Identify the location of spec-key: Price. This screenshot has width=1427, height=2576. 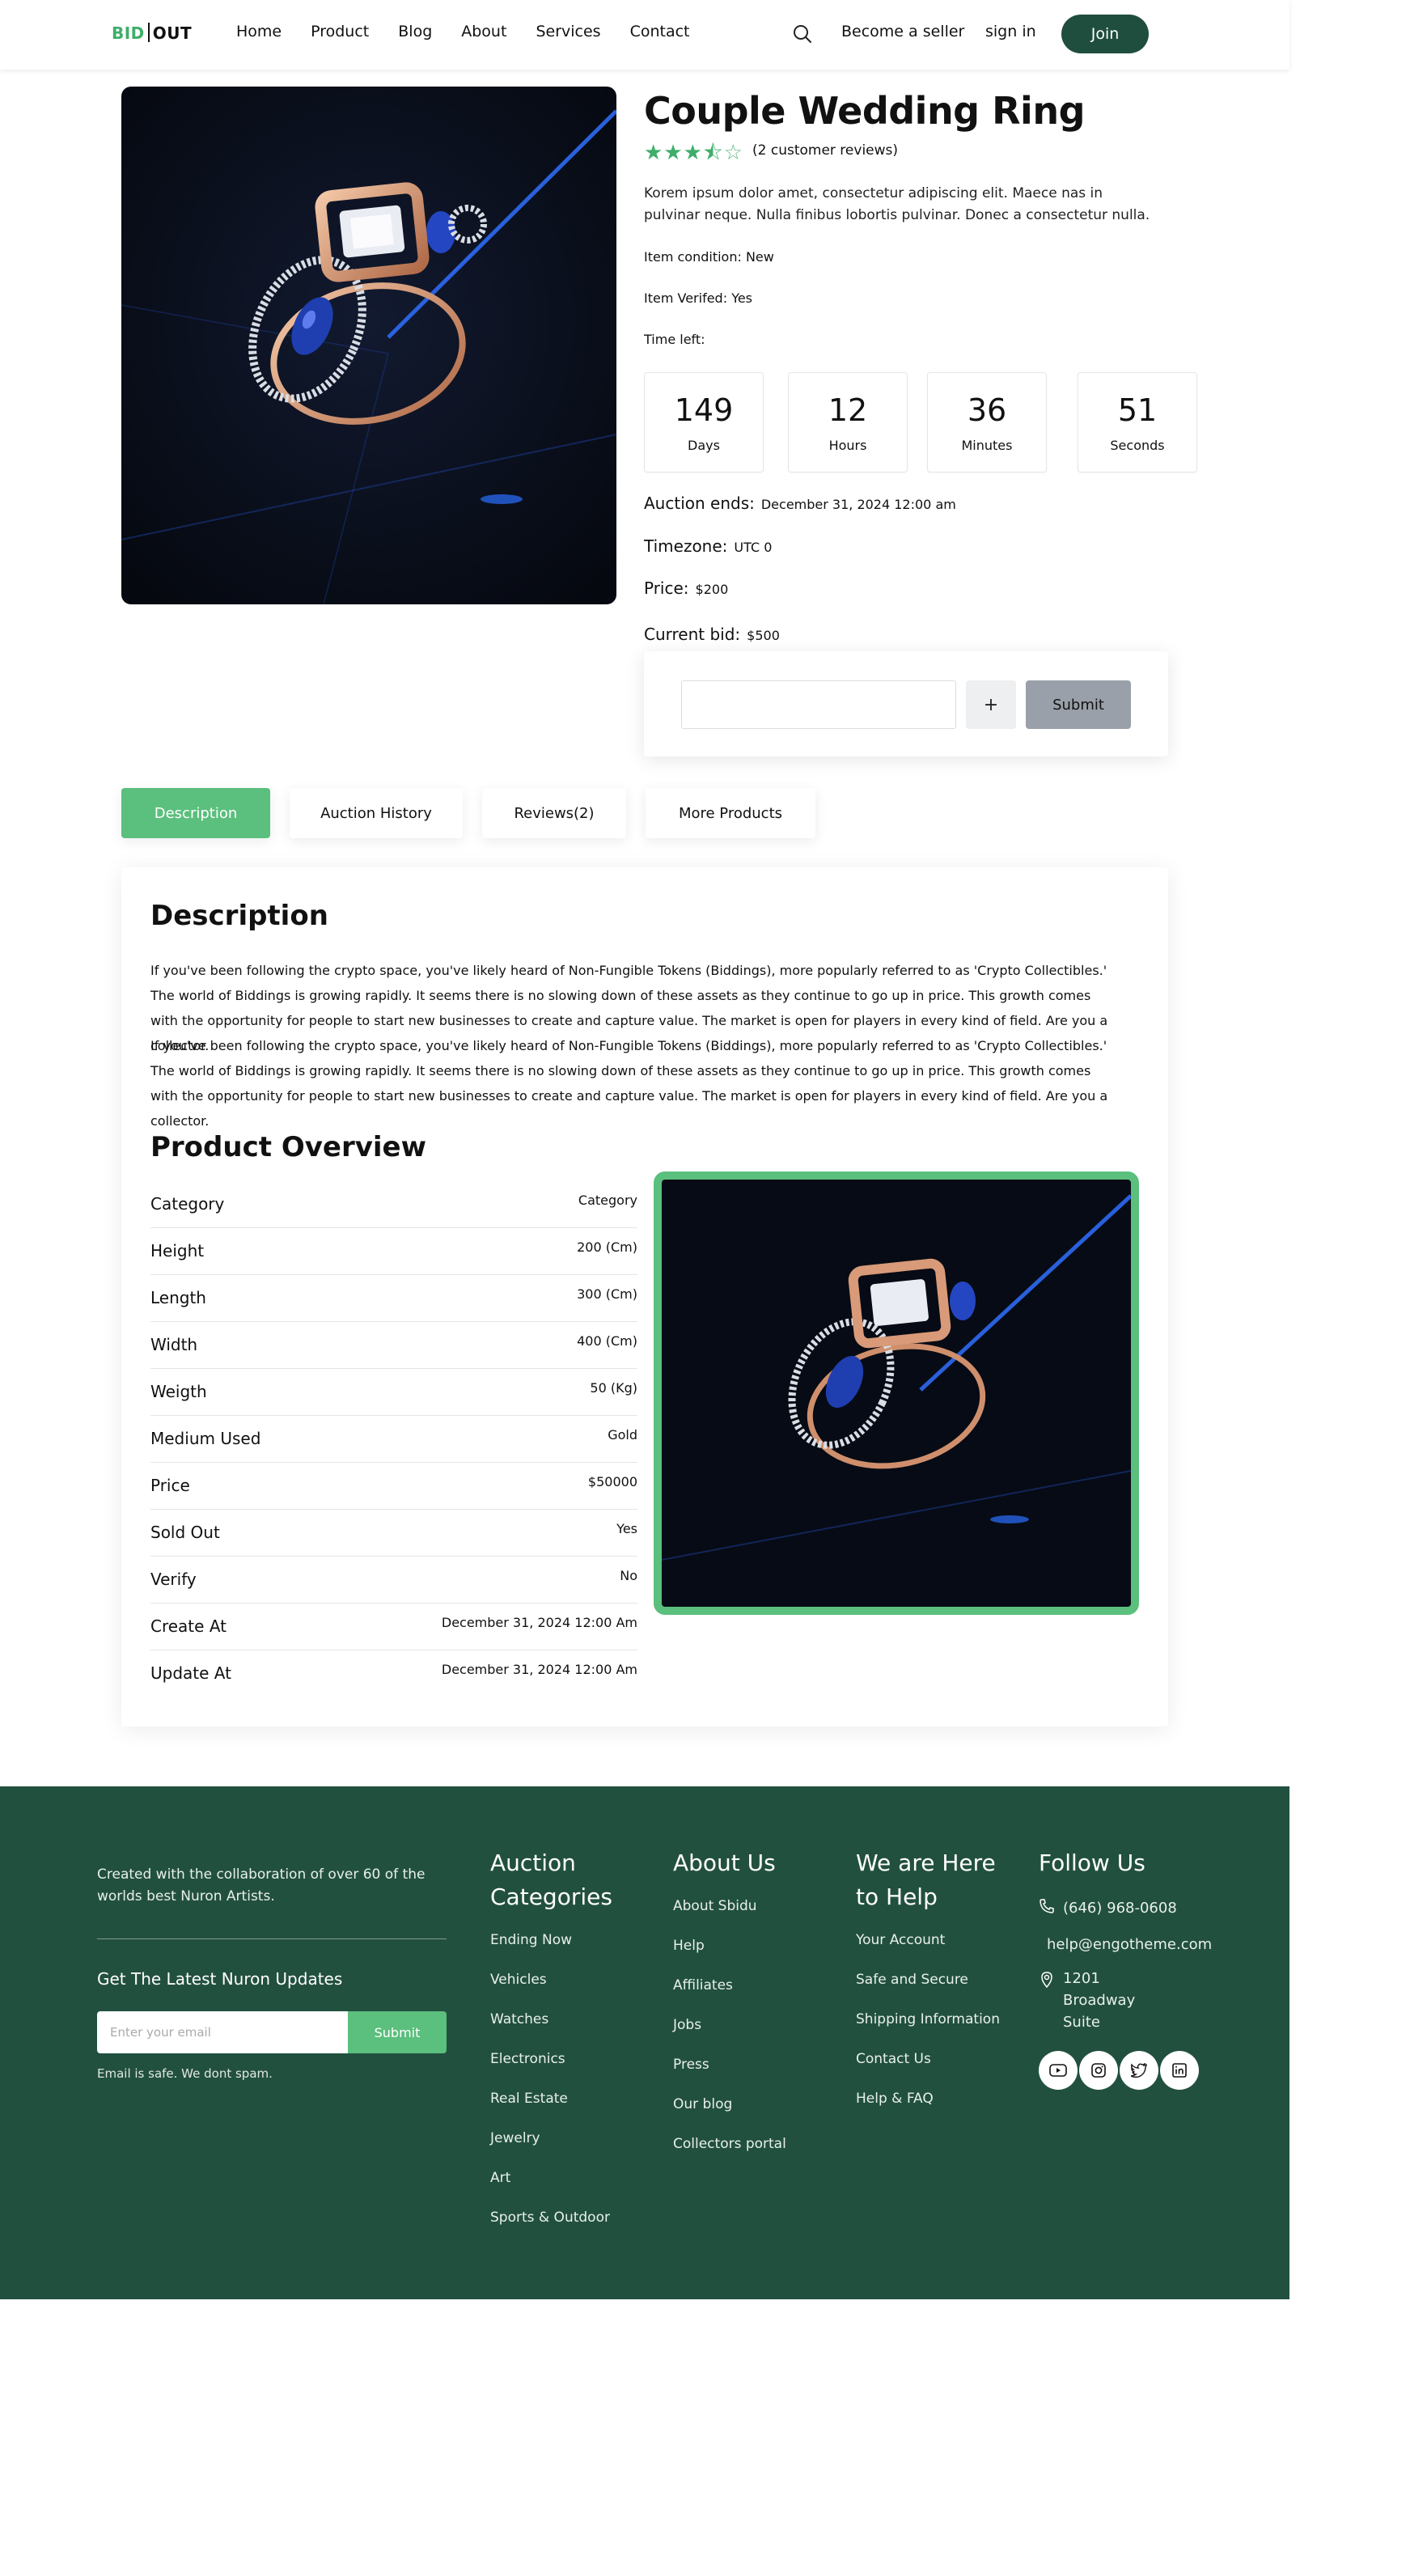
(170, 1485).